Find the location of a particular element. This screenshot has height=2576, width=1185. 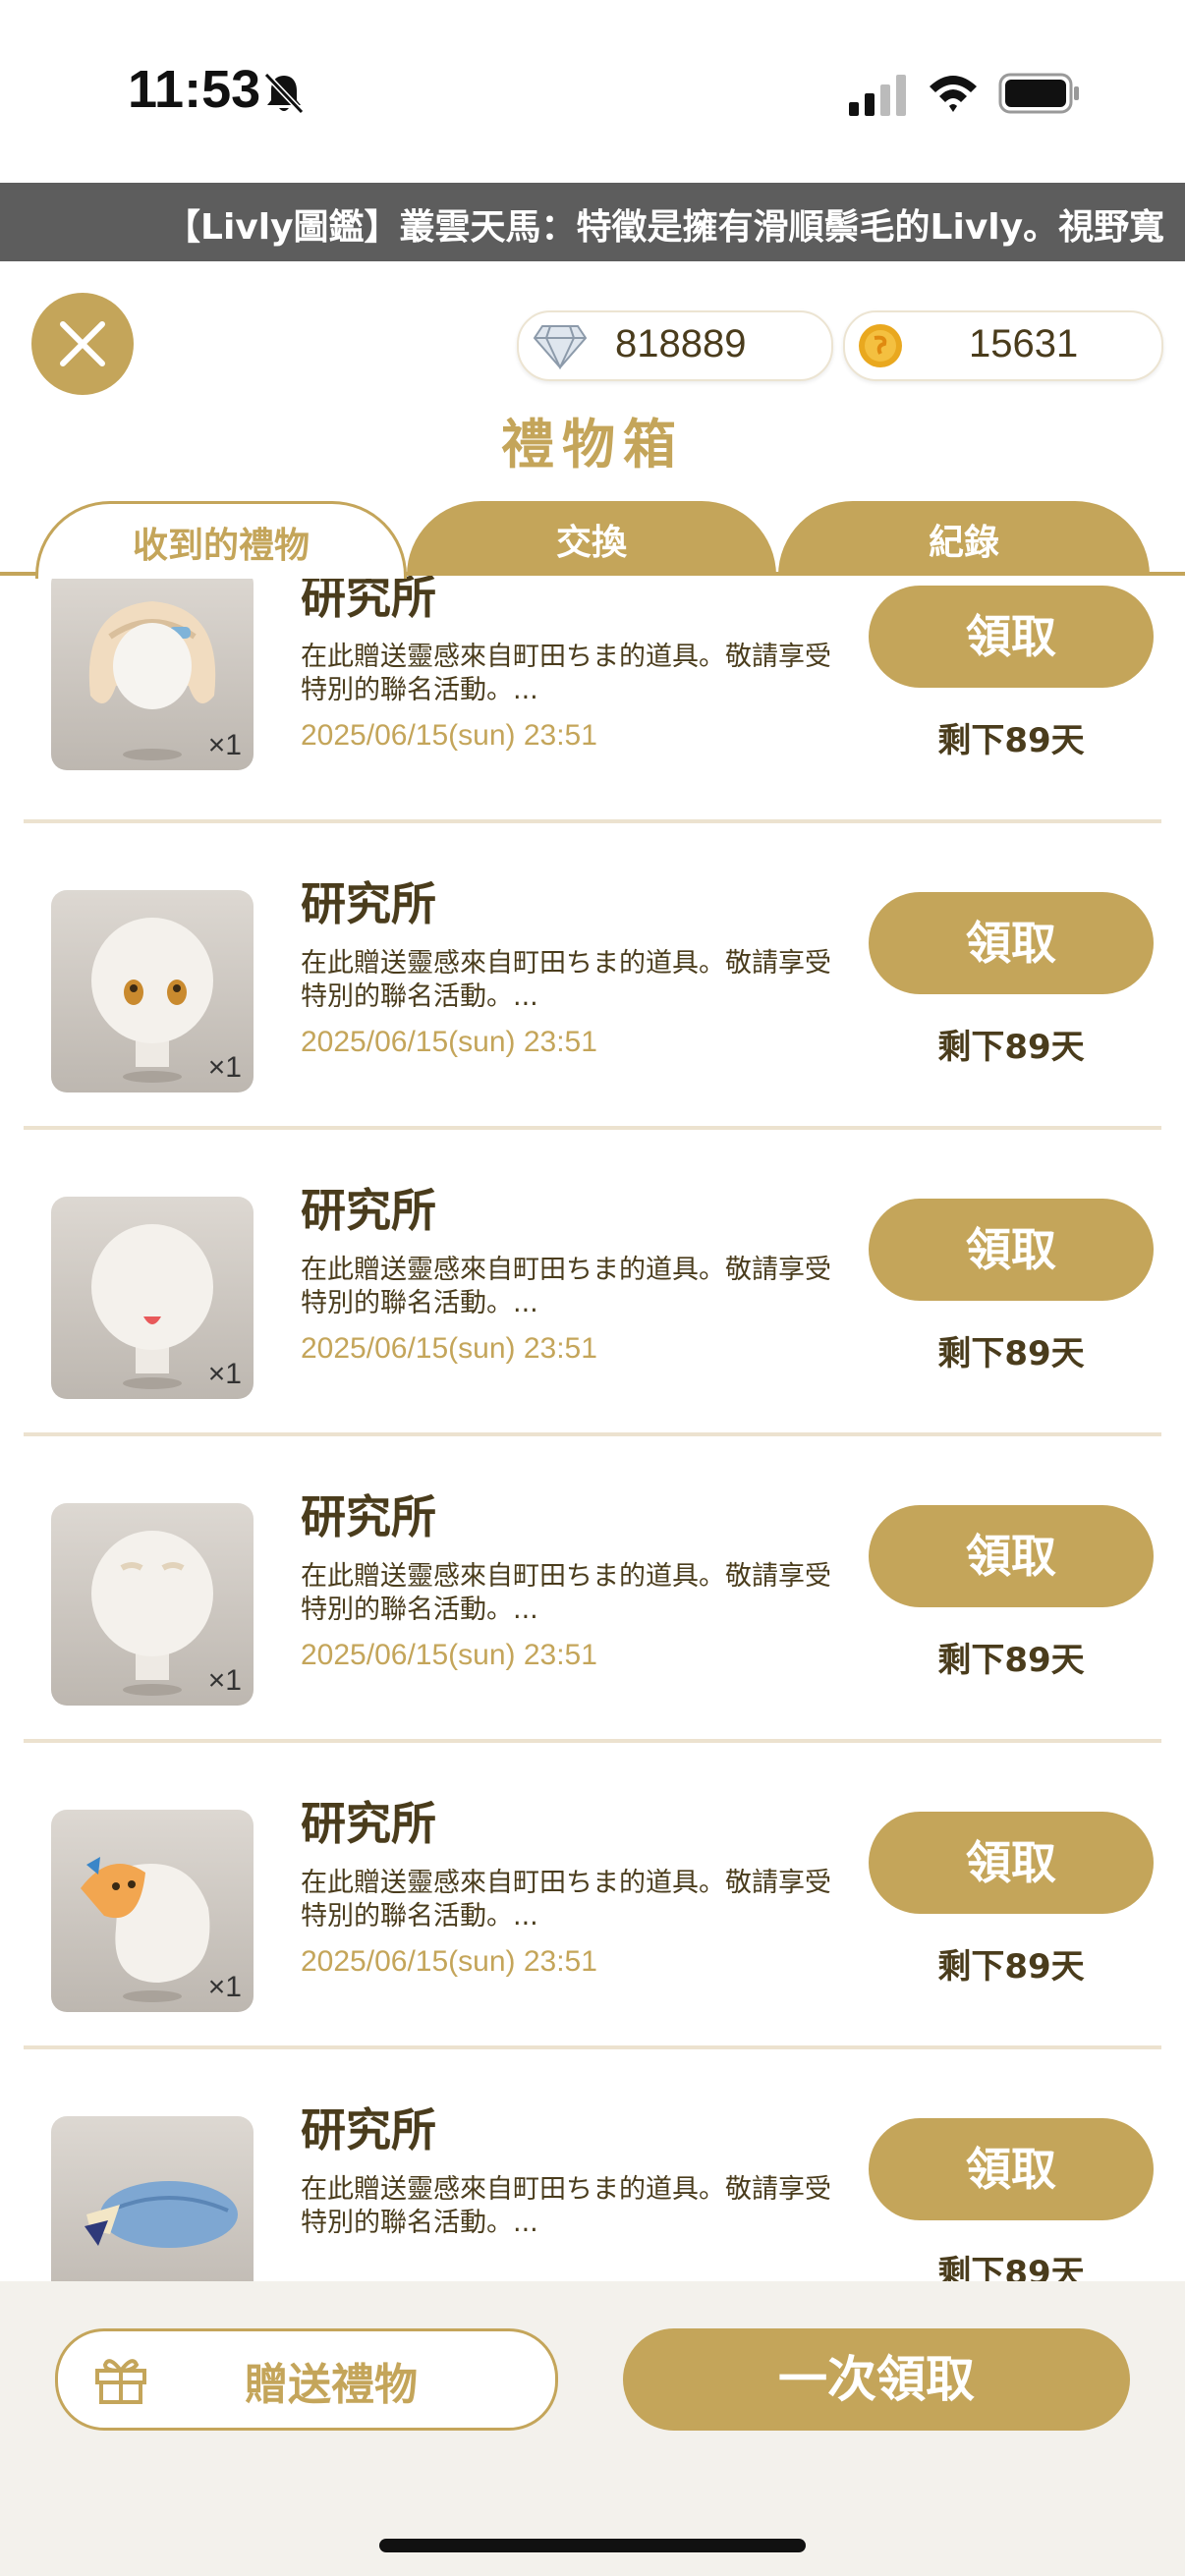

wifi-icon is located at coordinates (954, 94).